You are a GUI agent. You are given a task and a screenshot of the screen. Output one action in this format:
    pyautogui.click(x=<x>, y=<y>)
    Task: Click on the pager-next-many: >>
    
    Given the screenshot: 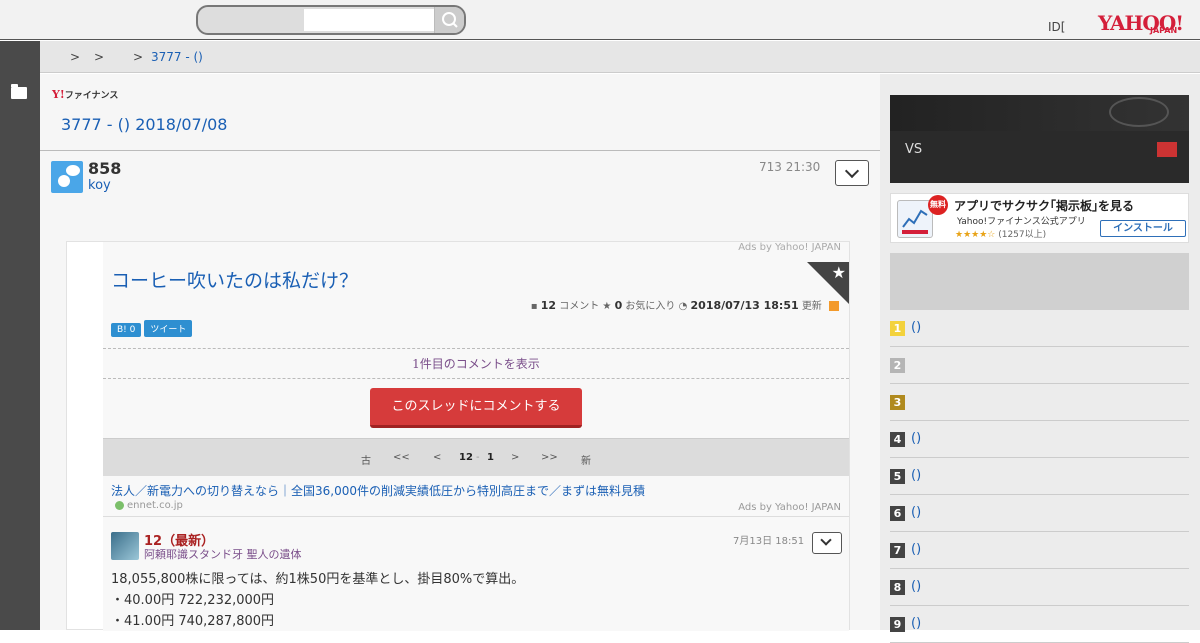 What is the action you would take?
    pyautogui.click(x=549, y=457)
    